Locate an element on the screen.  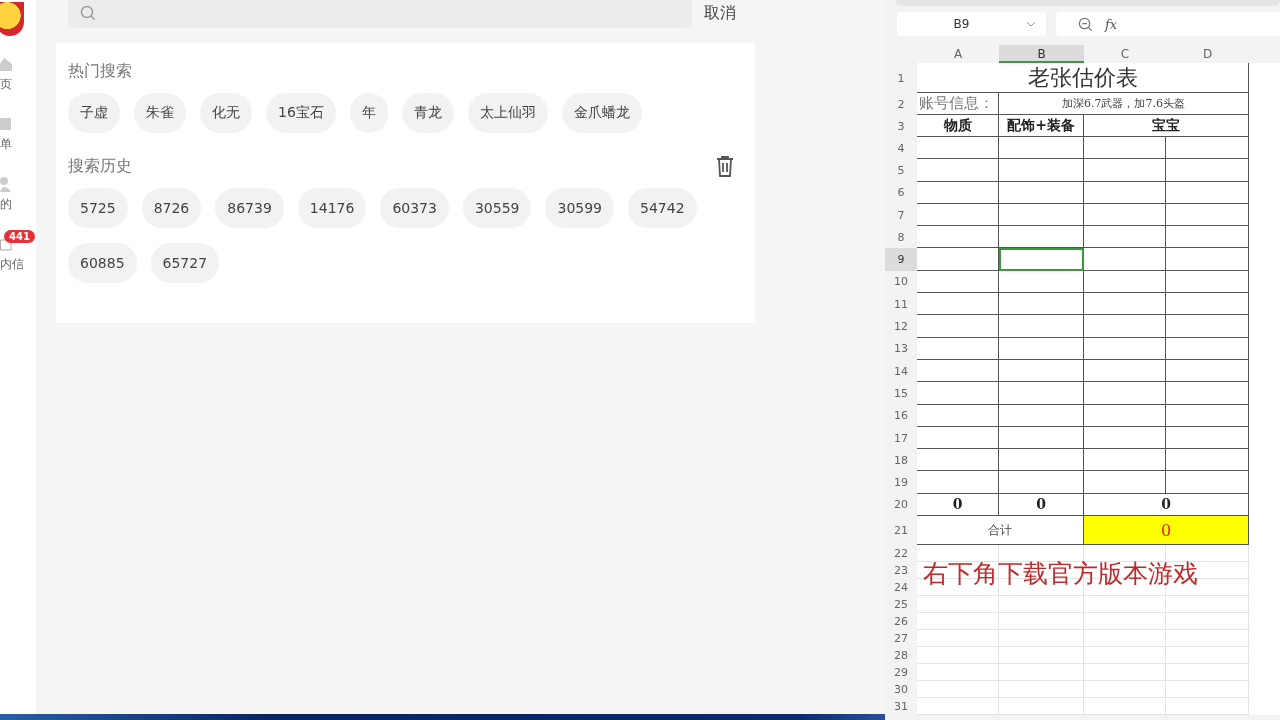
table-cell: 加深6.7武器，加7.6头盔 is located at coordinates (1124, 104).